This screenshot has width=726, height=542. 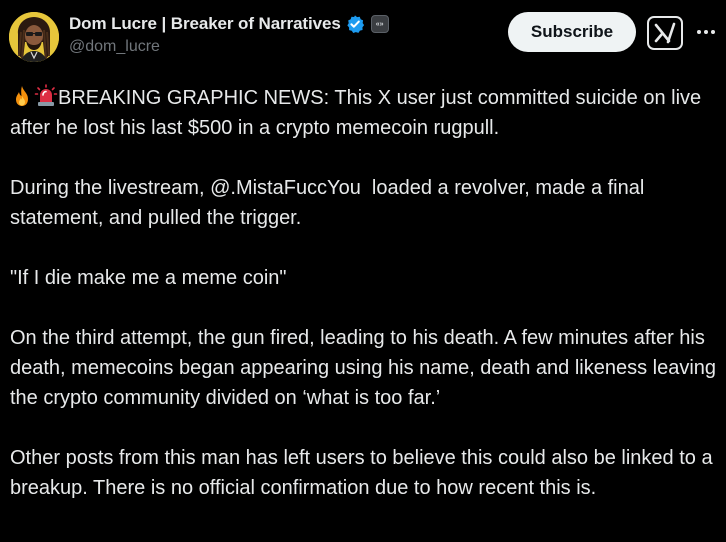 What do you see at coordinates (665, 33) in the screenshot?
I see `grok-icon` at bounding box center [665, 33].